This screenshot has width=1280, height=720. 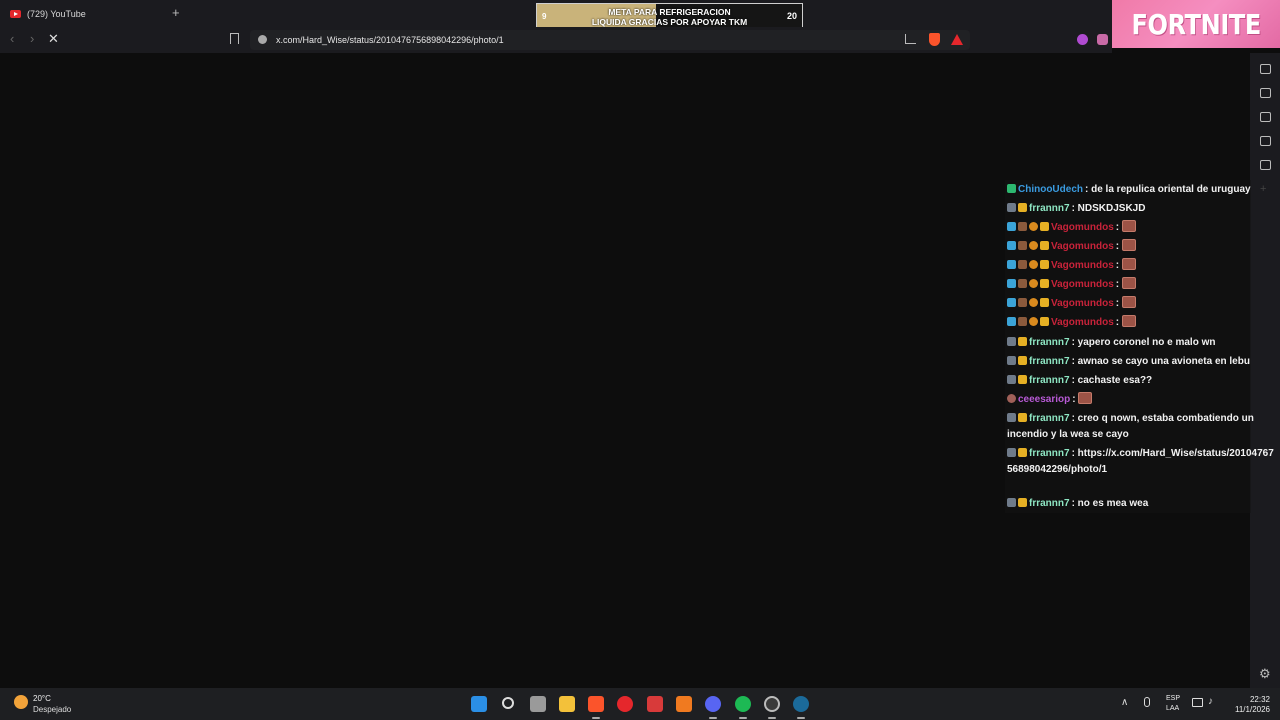 I want to click on discord-icon, so click(x=713, y=704).